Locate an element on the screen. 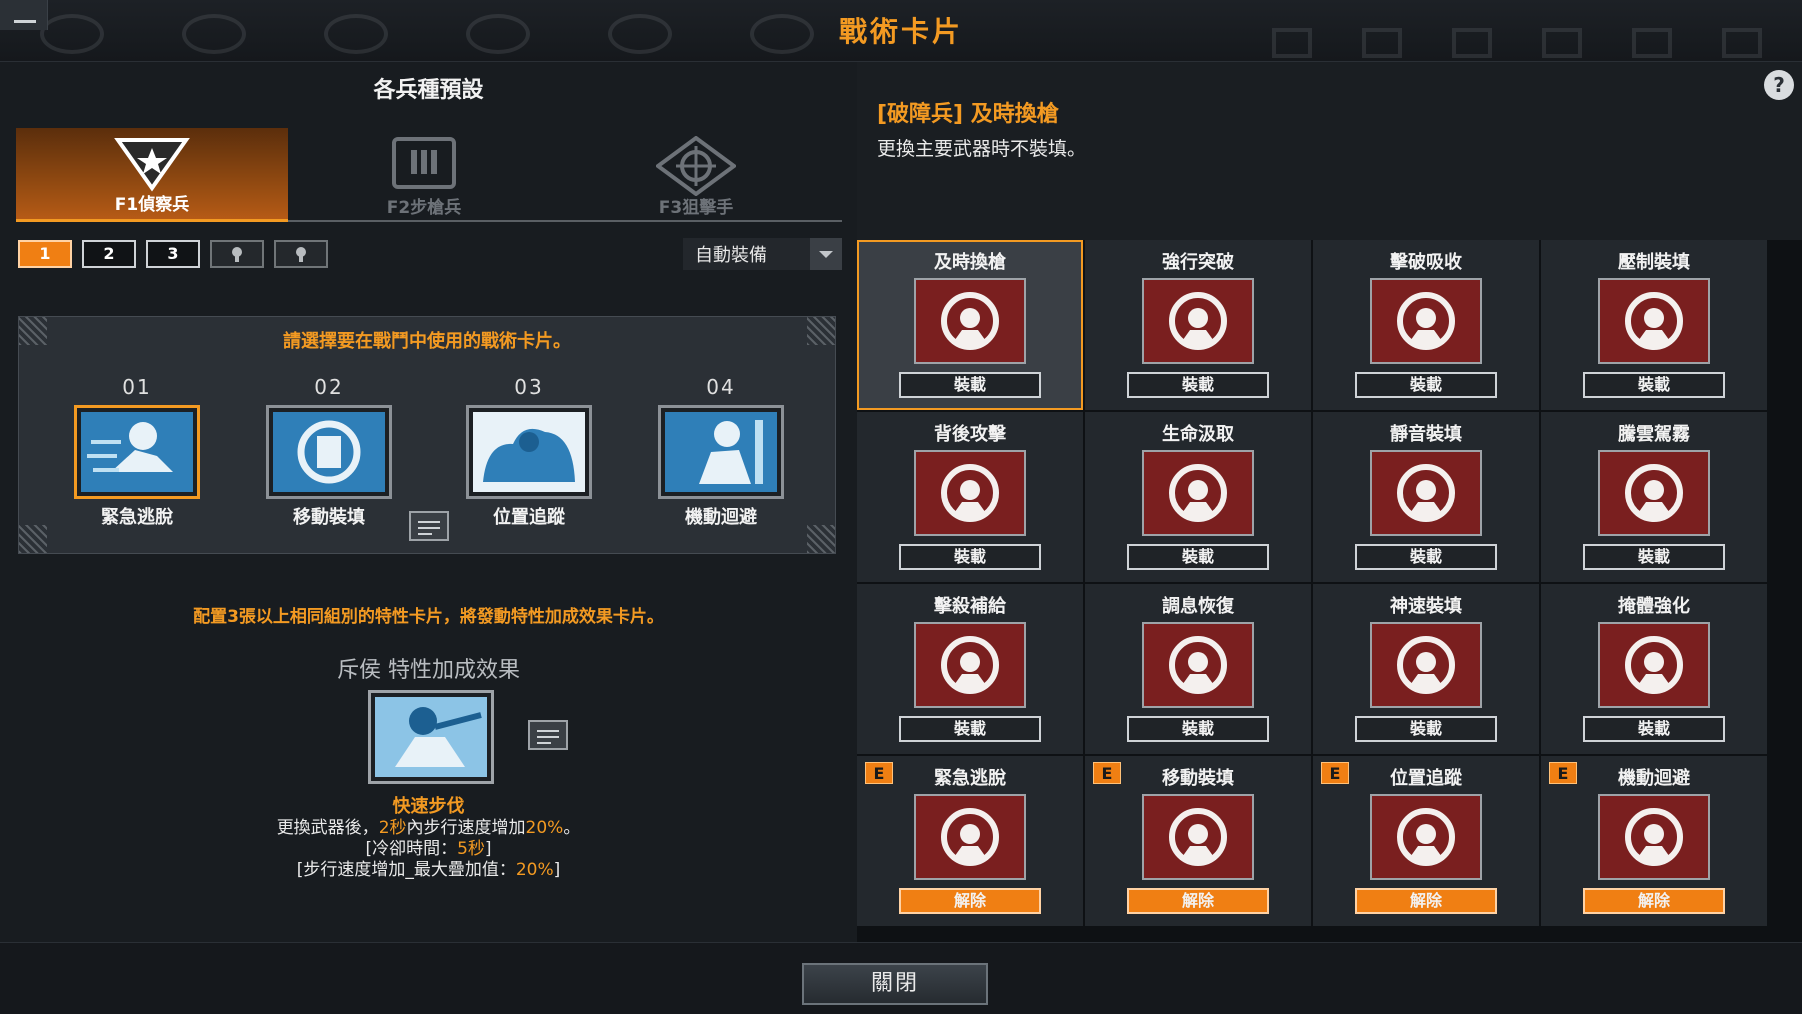 The width and height of the screenshot is (1802, 1014). tactical-card-5: 背後攻擊 裝載 is located at coordinates (970, 497).